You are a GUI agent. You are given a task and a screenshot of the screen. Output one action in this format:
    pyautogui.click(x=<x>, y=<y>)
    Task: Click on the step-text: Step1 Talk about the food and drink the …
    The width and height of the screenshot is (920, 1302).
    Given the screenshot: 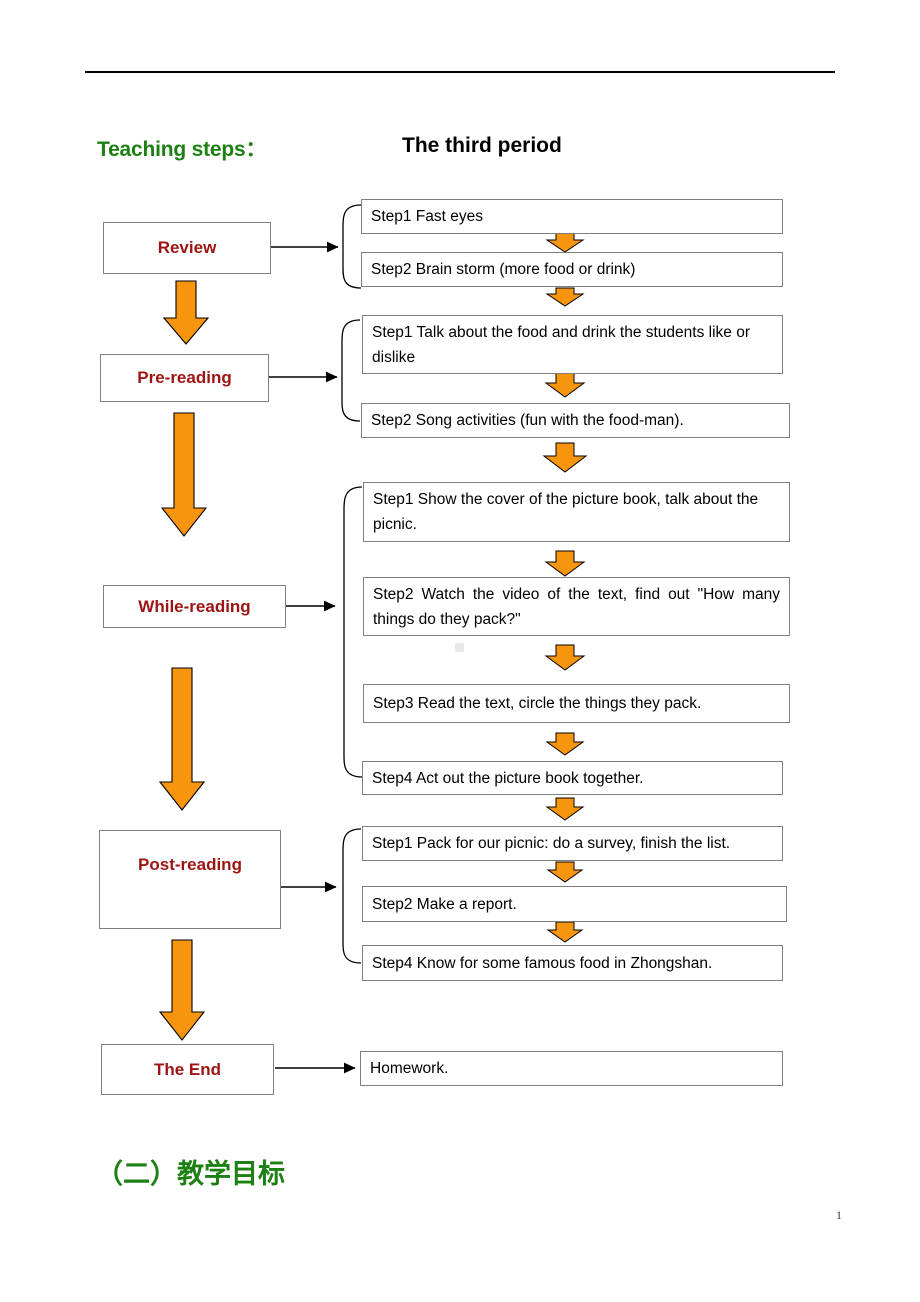 What is the action you would take?
    pyautogui.click(x=561, y=344)
    